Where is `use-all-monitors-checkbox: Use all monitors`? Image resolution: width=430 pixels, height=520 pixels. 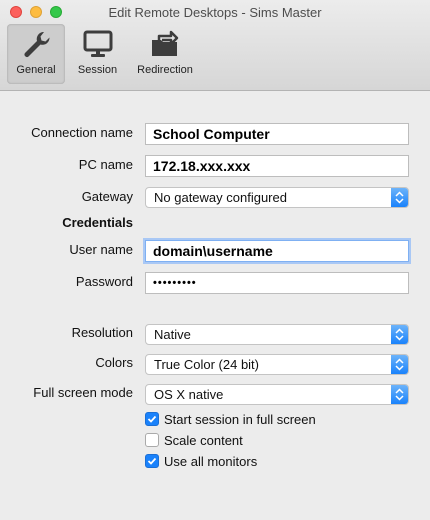
use-all-monitors-checkbox: Use all monitors is located at coordinates (201, 461).